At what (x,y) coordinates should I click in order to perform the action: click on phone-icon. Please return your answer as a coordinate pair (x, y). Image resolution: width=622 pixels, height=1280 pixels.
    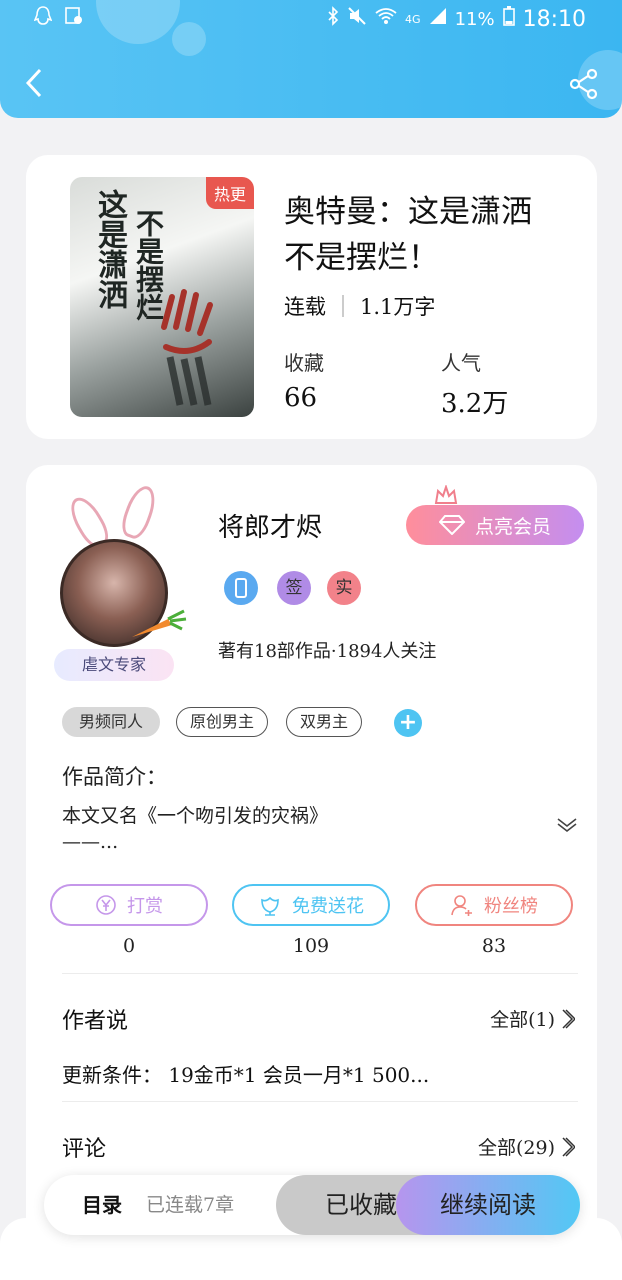
    Looking at the image, I should click on (241, 588).